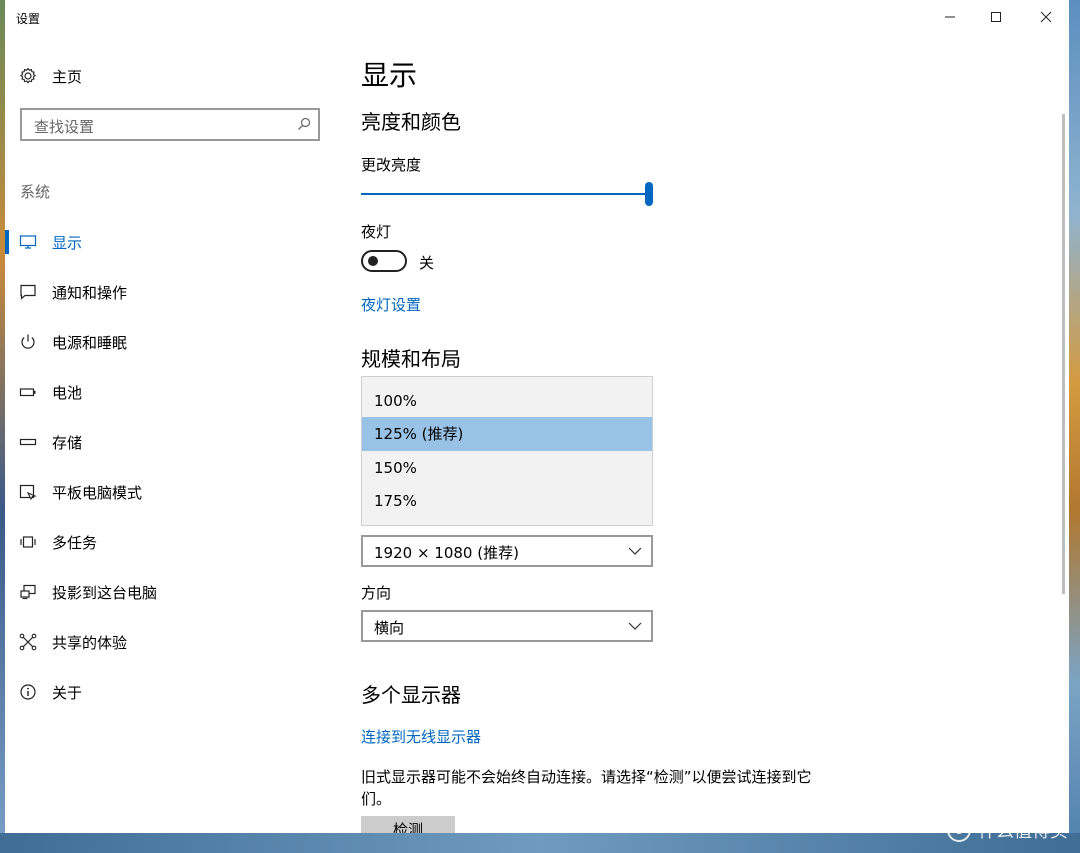 The height and width of the screenshot is (853, 1080). Describe the element at coordinates (421, 736) in the screenshot. I see `connect-wireless-display-link: 连接到无线显示器` at that location.